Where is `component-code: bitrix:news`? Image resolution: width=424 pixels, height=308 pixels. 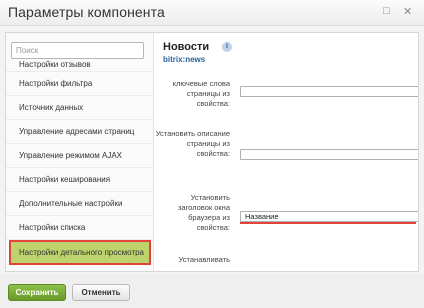
component-code: bitrix:news is located at coordinates (184, 59).